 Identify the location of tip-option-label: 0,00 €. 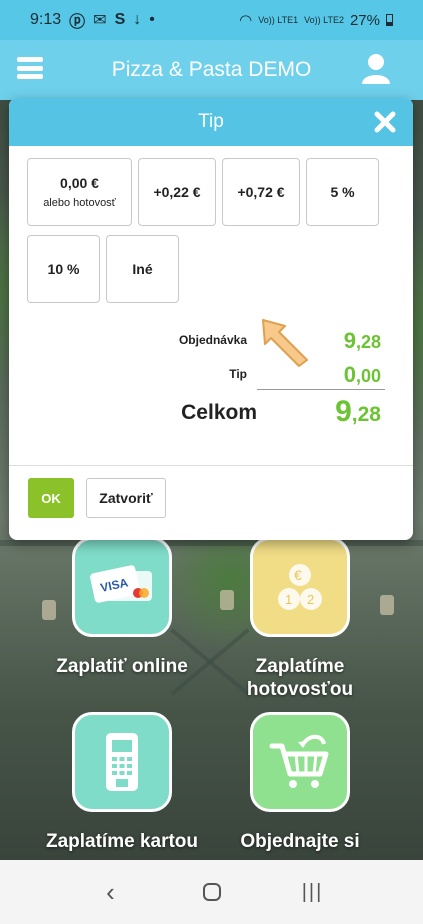
(79, 183).